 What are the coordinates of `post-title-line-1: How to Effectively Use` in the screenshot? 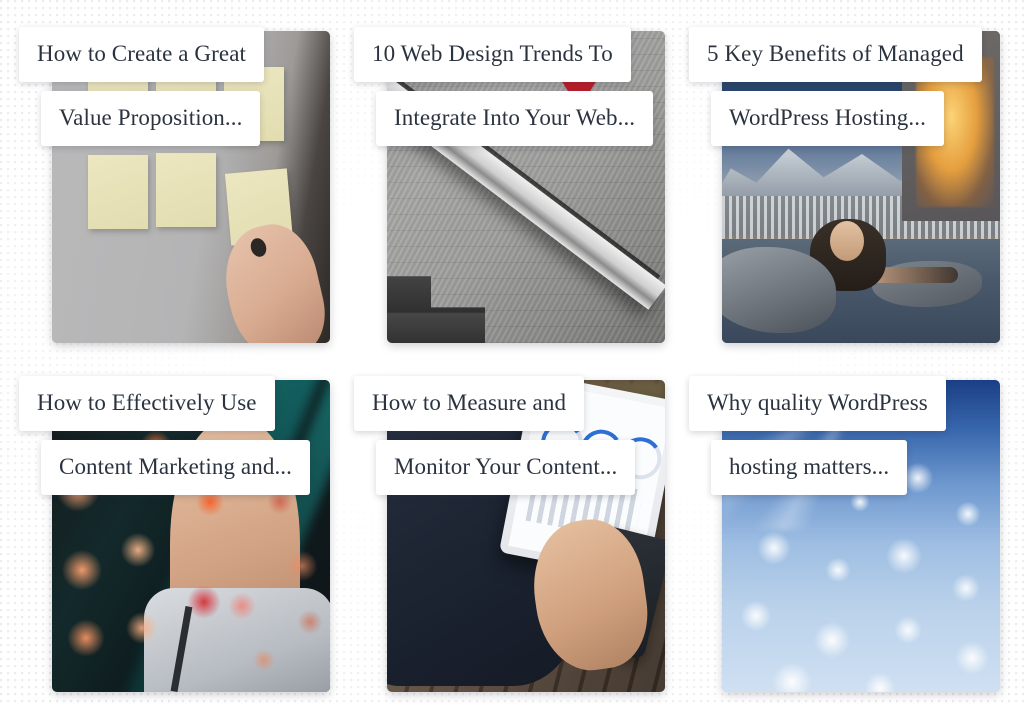 It's located at (147, 403).